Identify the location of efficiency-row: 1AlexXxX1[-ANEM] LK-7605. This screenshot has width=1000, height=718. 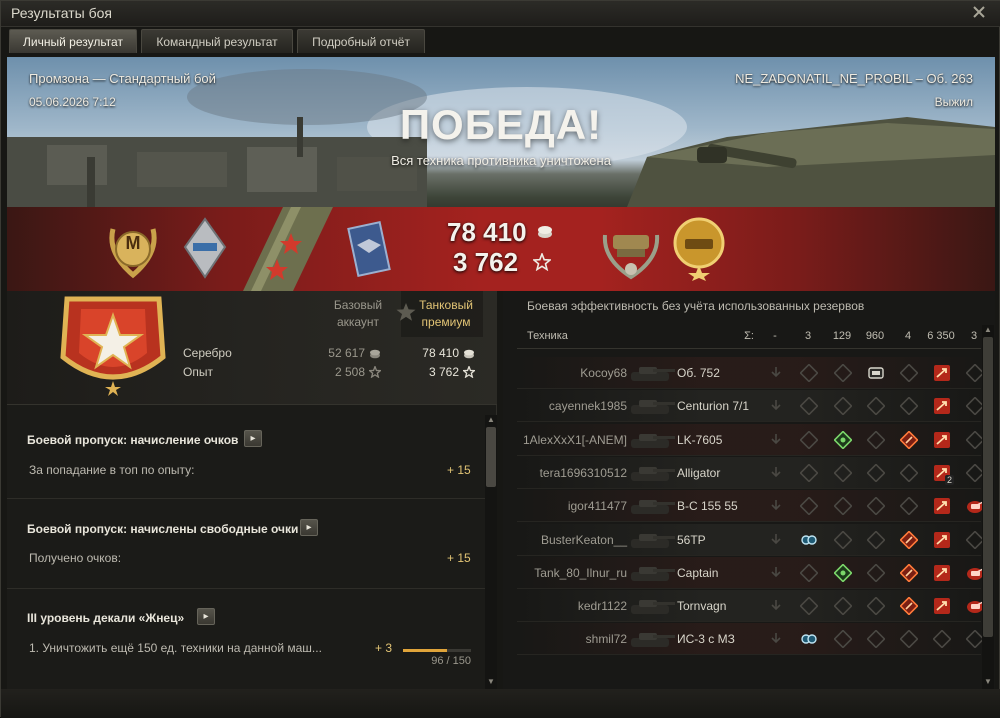
(750, 439).